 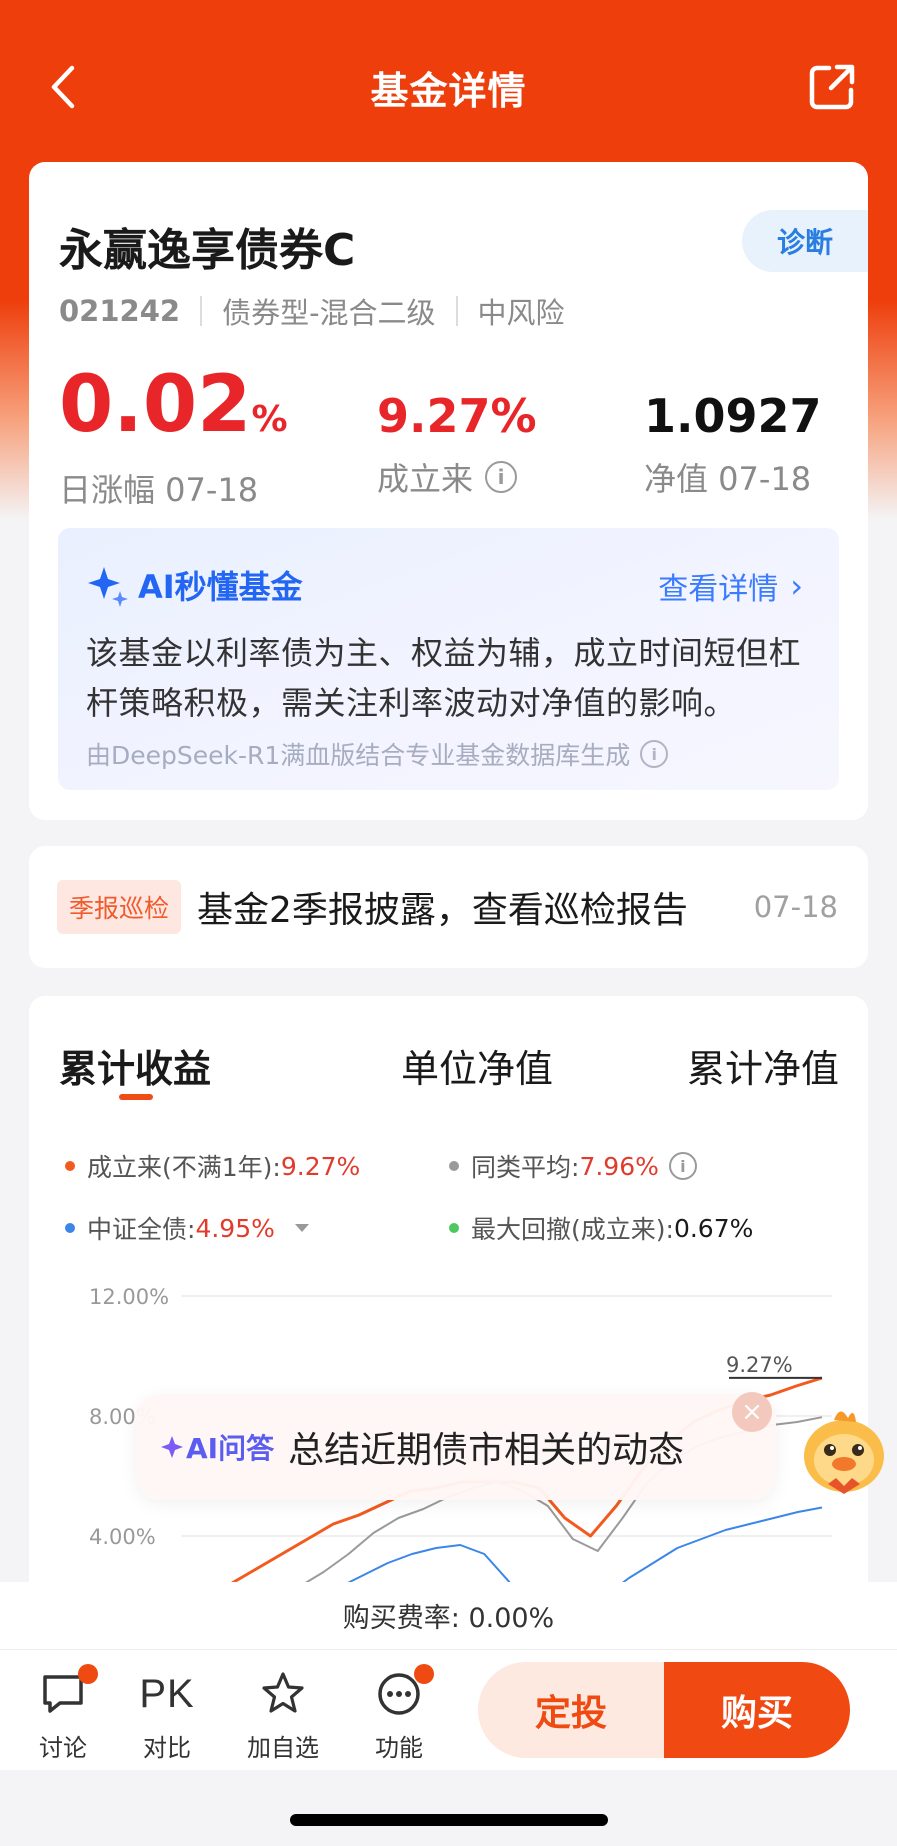 I want to click on ai-summary-title: AI秒懂基金, so click(x=194, y=585).